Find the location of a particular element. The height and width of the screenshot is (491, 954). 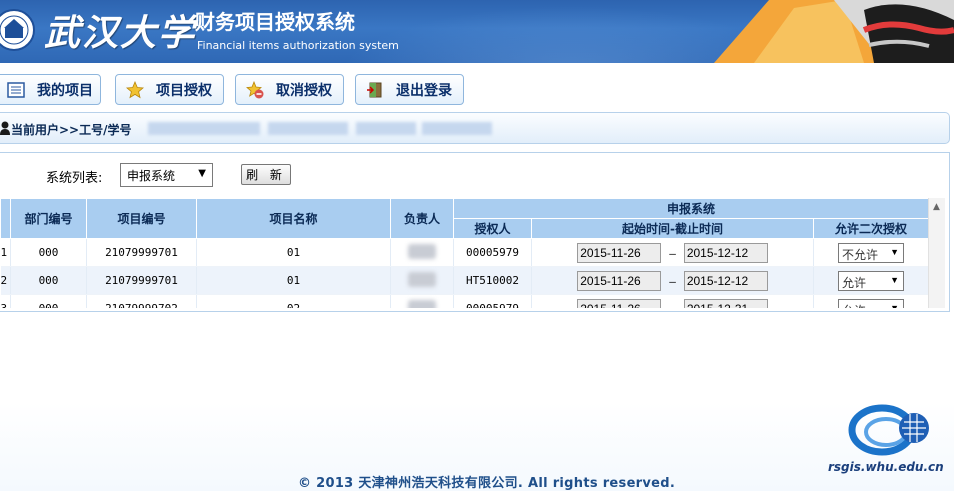

star-icon is located at coordinates (135, 89).